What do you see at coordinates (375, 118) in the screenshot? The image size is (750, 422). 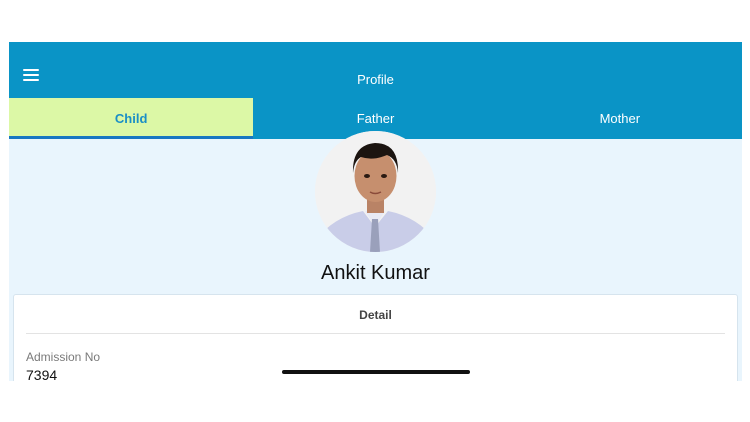 I see `tab-father-label: Father` at bounding box center [375, 118].